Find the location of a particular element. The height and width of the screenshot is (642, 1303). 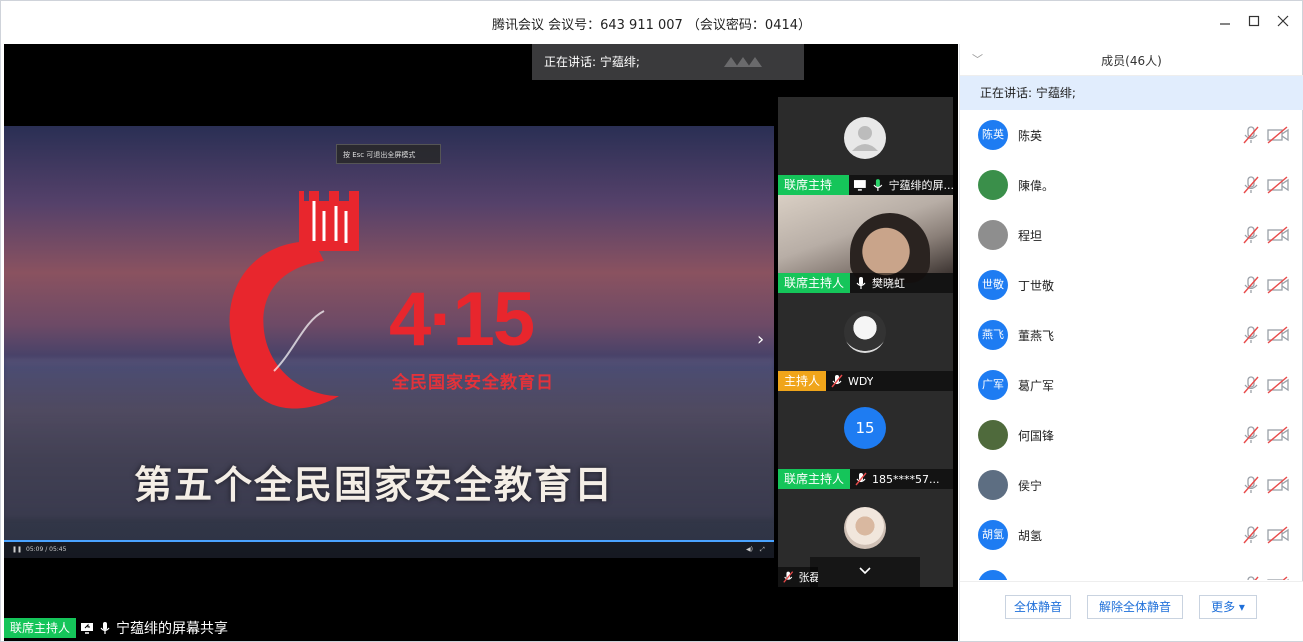

member-row: 程坦 is located at coordinates (1131, 235).